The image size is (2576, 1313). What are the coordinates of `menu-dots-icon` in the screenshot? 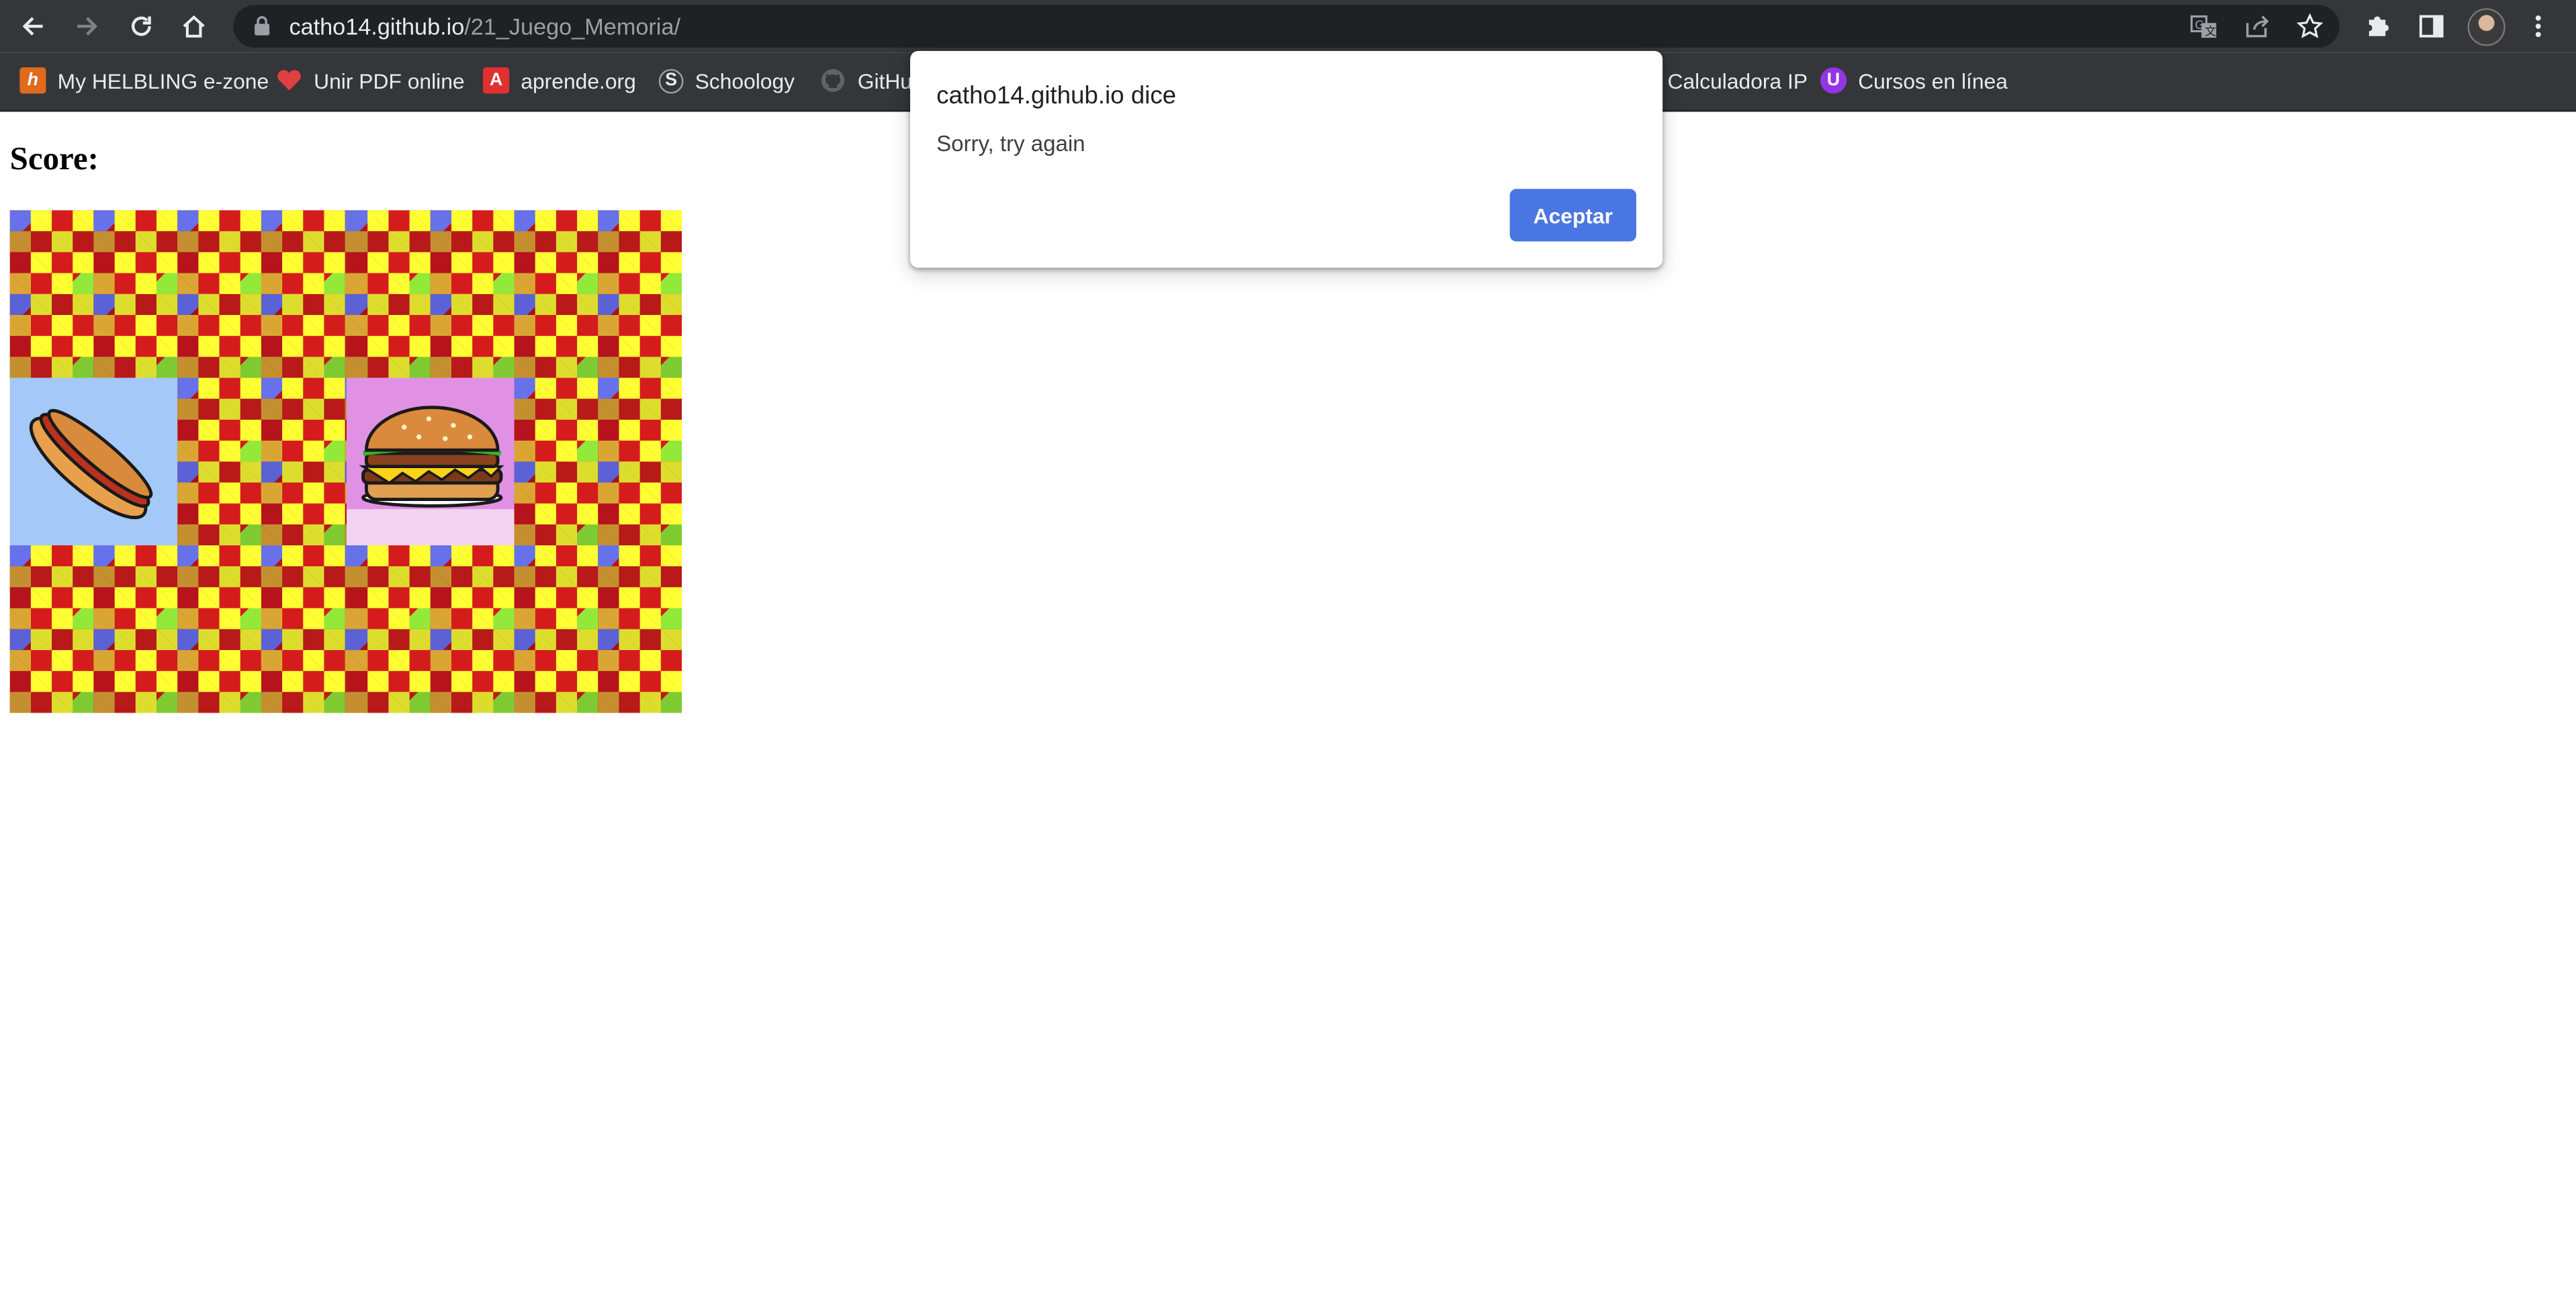 It's located at (2538, 26).